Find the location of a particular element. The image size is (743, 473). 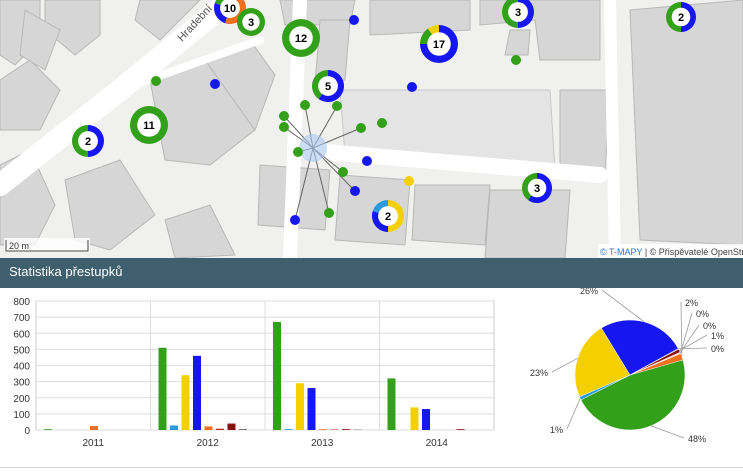

y-tick-label: 600 is located at coordinates (21, 334).